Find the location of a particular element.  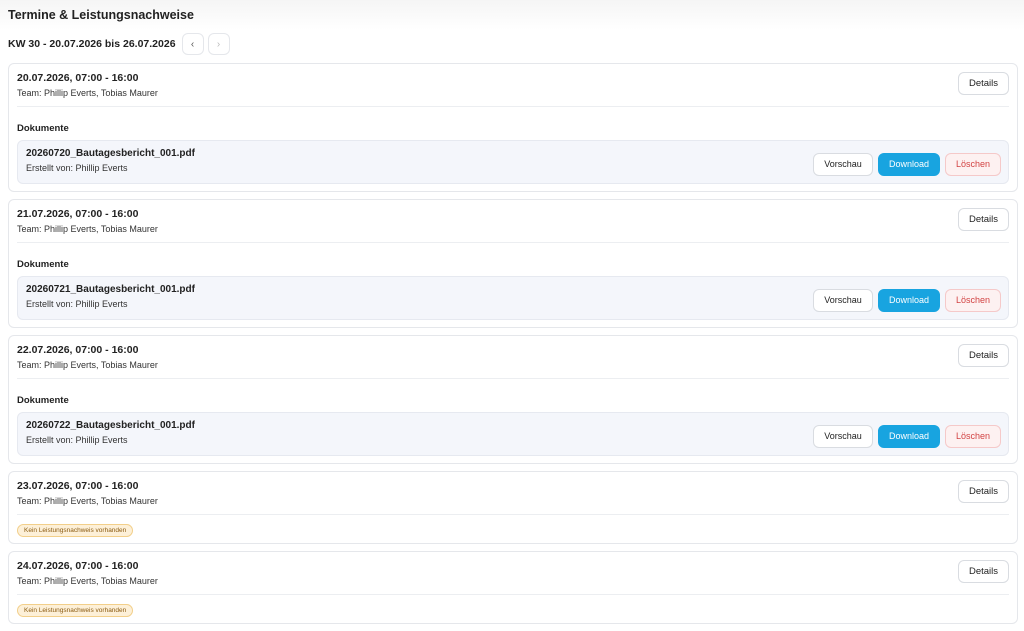

page-title: Termine & Leistungsnachweise is located at coordinates (101, 15).